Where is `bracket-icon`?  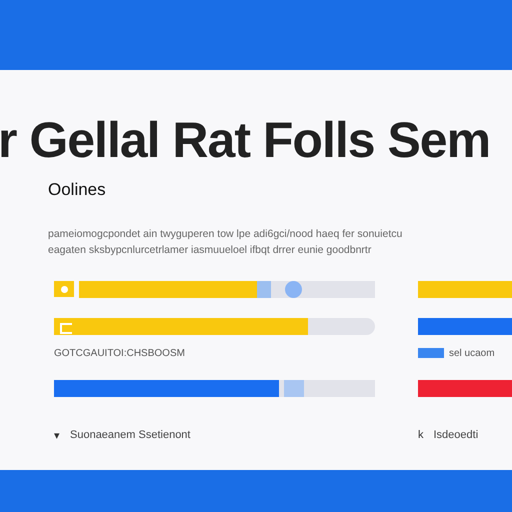 bracket-icon is located at coordinates (66, 328).